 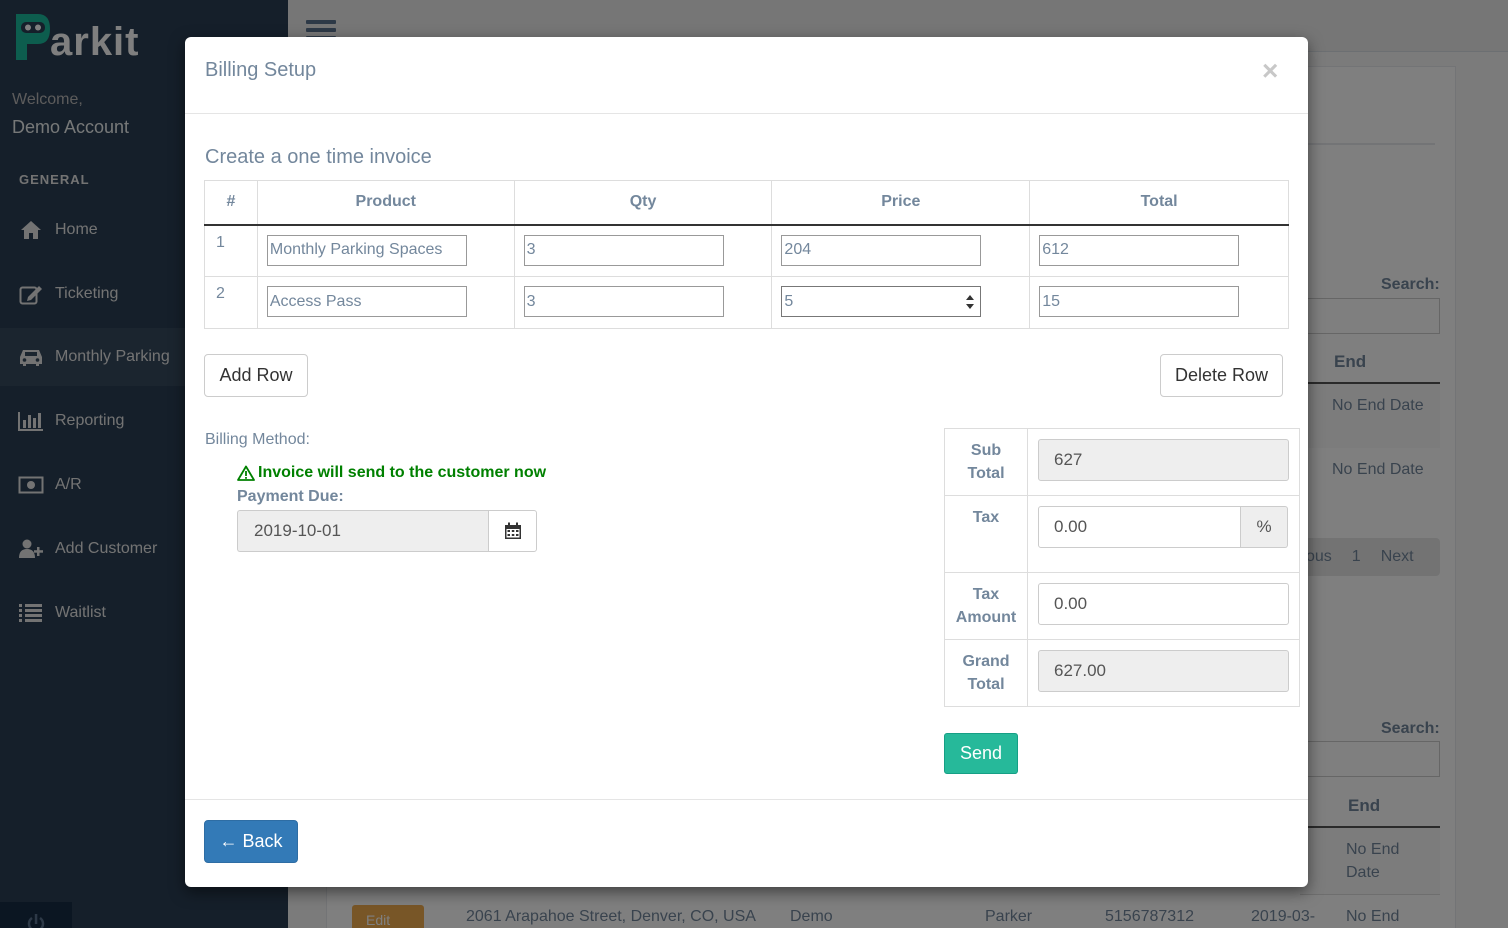 I want to click on subtotal-field: 627, so click(x=1163, y=460).